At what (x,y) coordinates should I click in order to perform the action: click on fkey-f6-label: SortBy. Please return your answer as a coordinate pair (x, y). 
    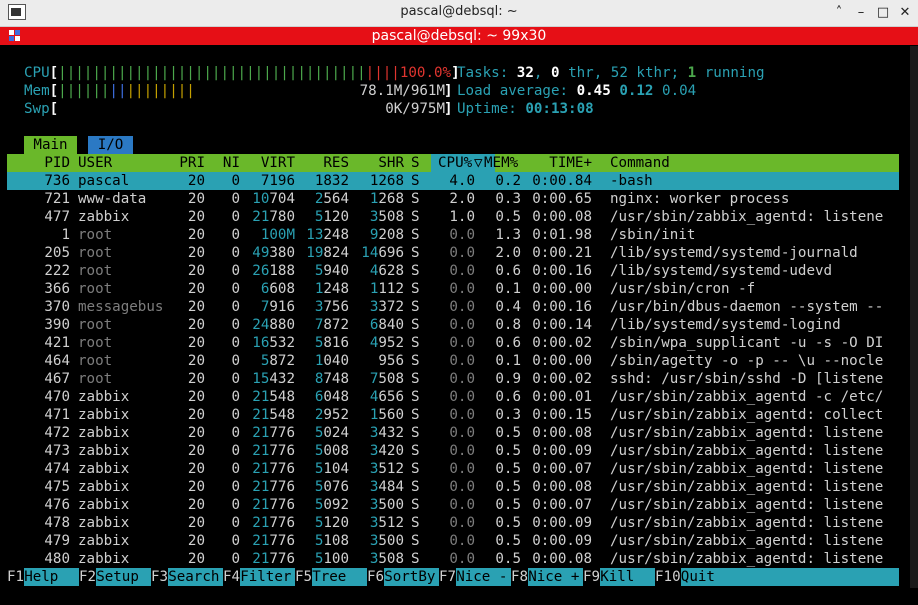
    Looking at the image, I should click on (411, 577).